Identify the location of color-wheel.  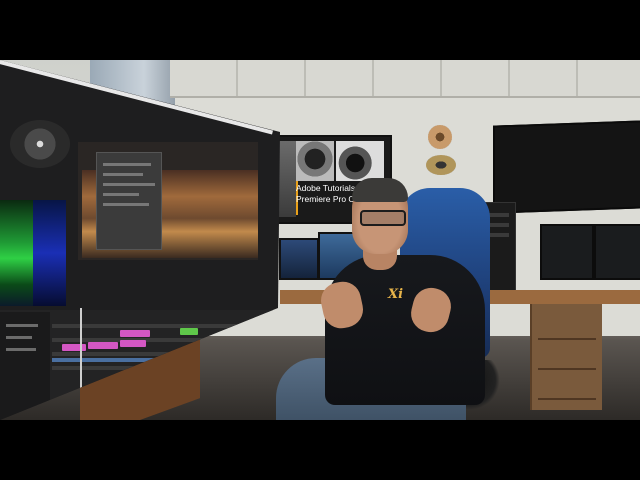
(40, 144).